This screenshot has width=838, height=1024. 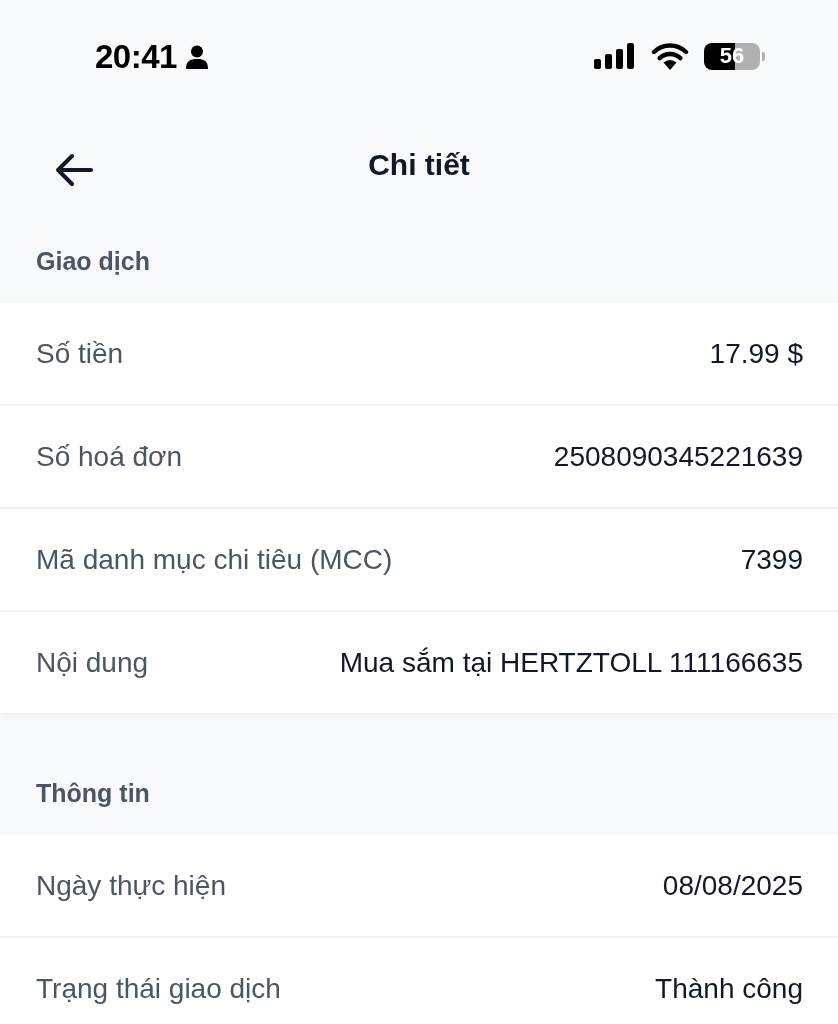 I want to click on wifi-icon, so click(x=670, y=56).